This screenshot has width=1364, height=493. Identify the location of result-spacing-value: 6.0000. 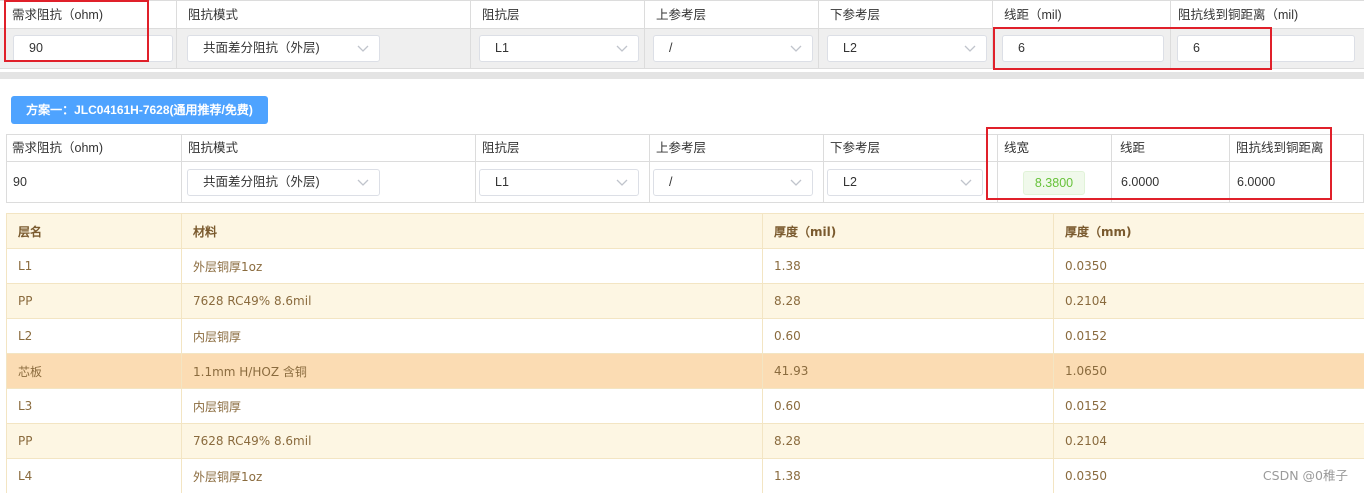
(1140, 182).